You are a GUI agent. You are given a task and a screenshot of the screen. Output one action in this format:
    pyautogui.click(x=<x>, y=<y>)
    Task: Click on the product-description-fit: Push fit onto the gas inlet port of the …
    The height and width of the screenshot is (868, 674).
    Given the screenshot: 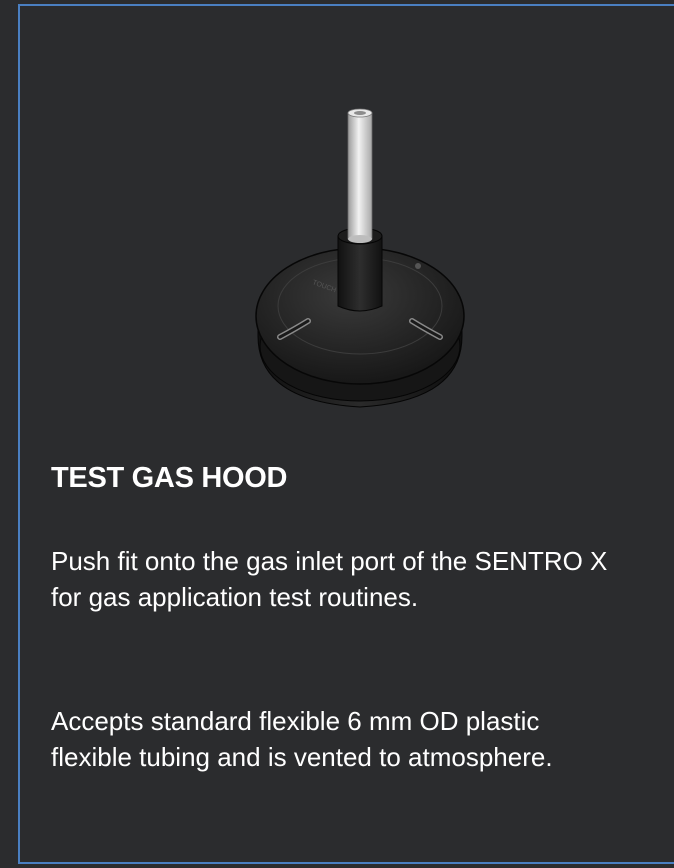 What is the action you would take?
    pyautogui.click(x=329, y=579)
    